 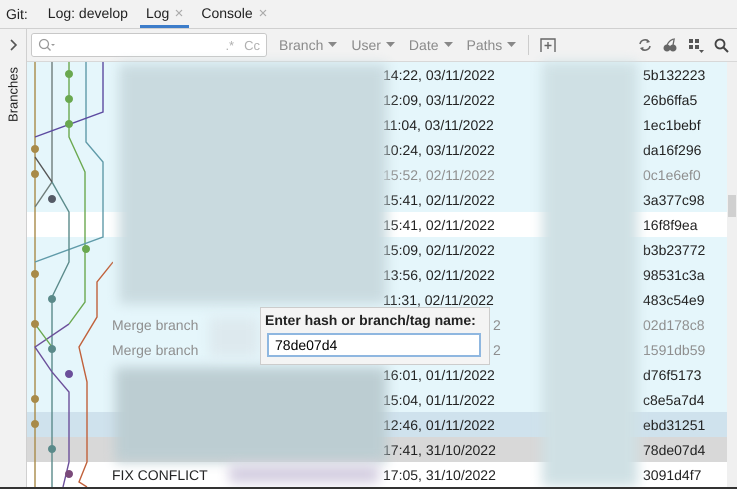 What do you see at coordinates (308, 45) in the screenshot?
I see `filter-dropdown: Branch` at bounding box center [308, 45].